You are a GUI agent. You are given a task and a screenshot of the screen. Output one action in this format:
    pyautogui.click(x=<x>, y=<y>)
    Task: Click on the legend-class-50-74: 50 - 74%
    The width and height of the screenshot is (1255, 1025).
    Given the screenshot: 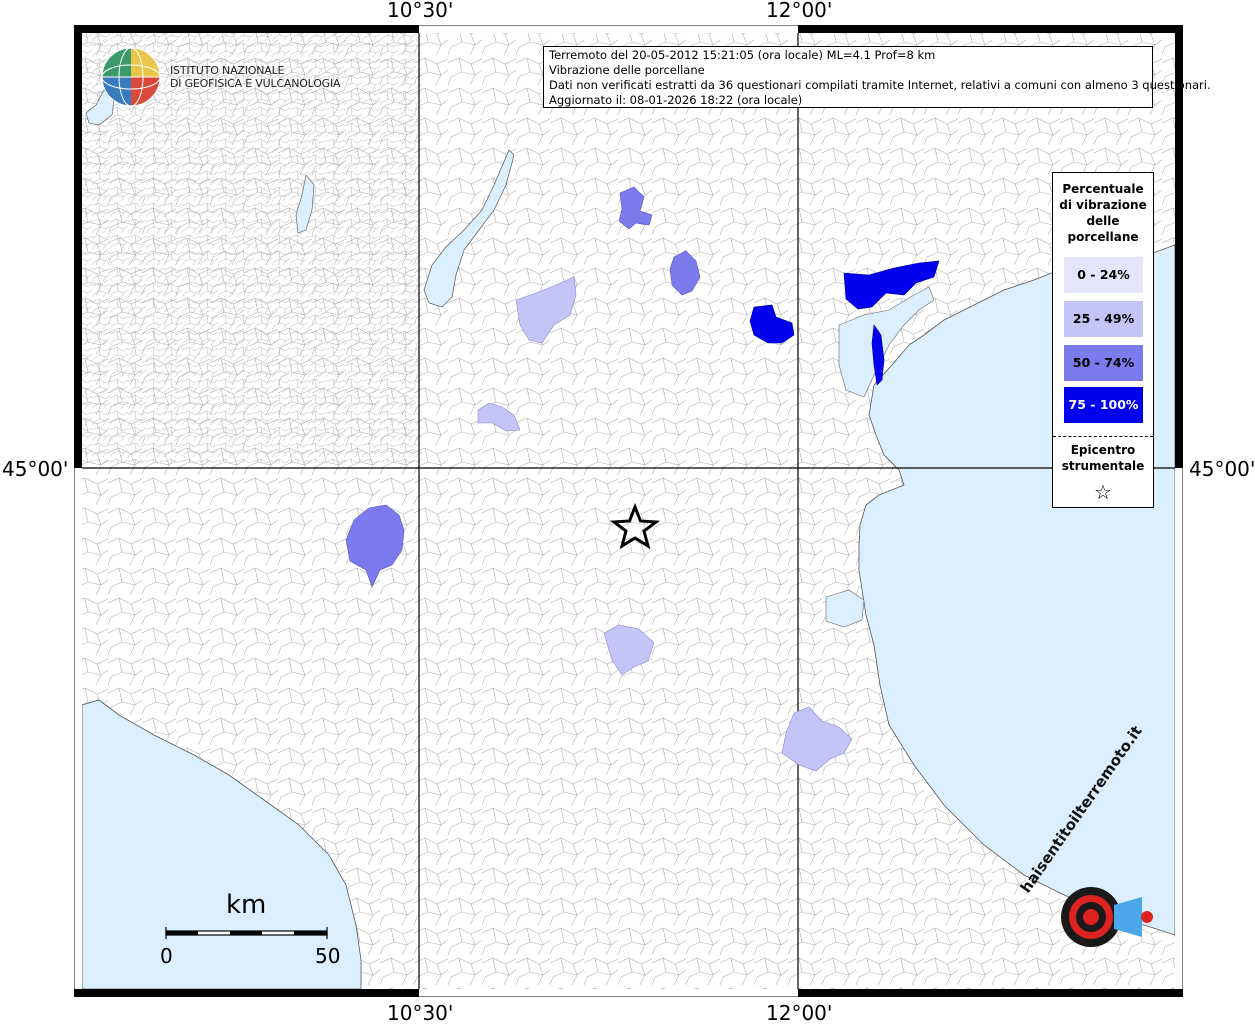 What is the action you would take?
    pyautogui.click(x=1103, y=363)
    